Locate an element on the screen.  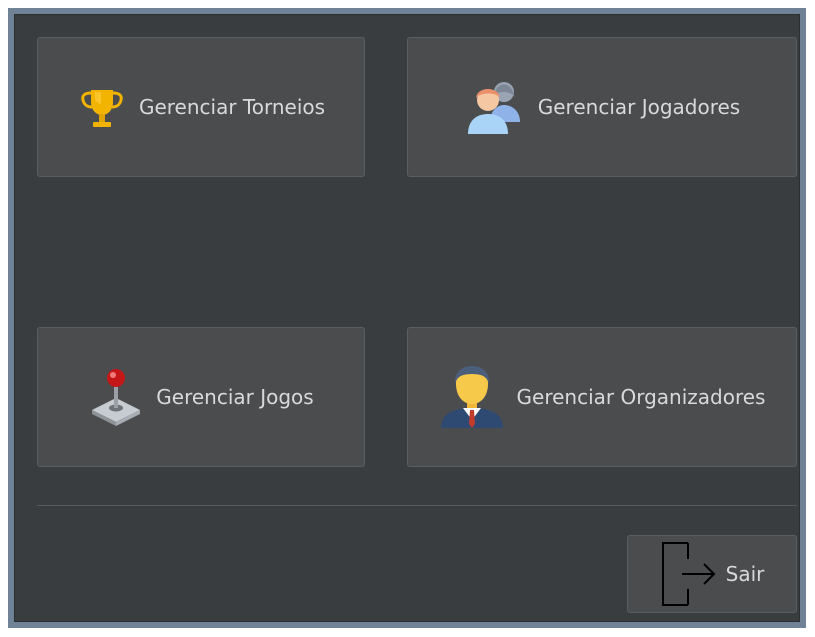
businessman-icon is located at coordinates (472, 397).